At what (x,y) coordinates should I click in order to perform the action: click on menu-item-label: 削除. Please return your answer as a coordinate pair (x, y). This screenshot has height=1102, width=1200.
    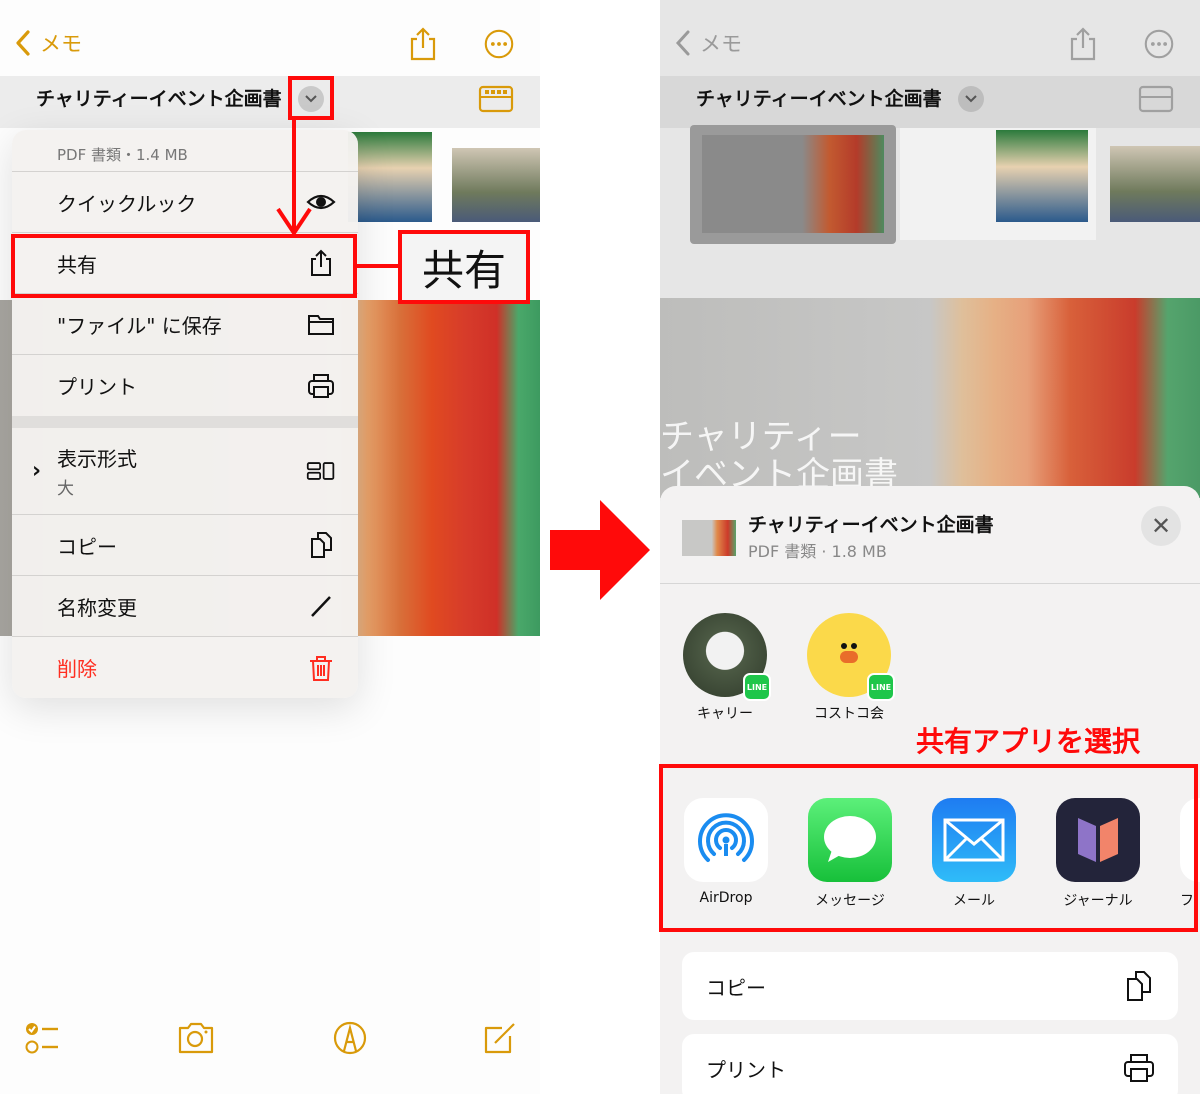
    Looking at the image, I should click on (77, 669).